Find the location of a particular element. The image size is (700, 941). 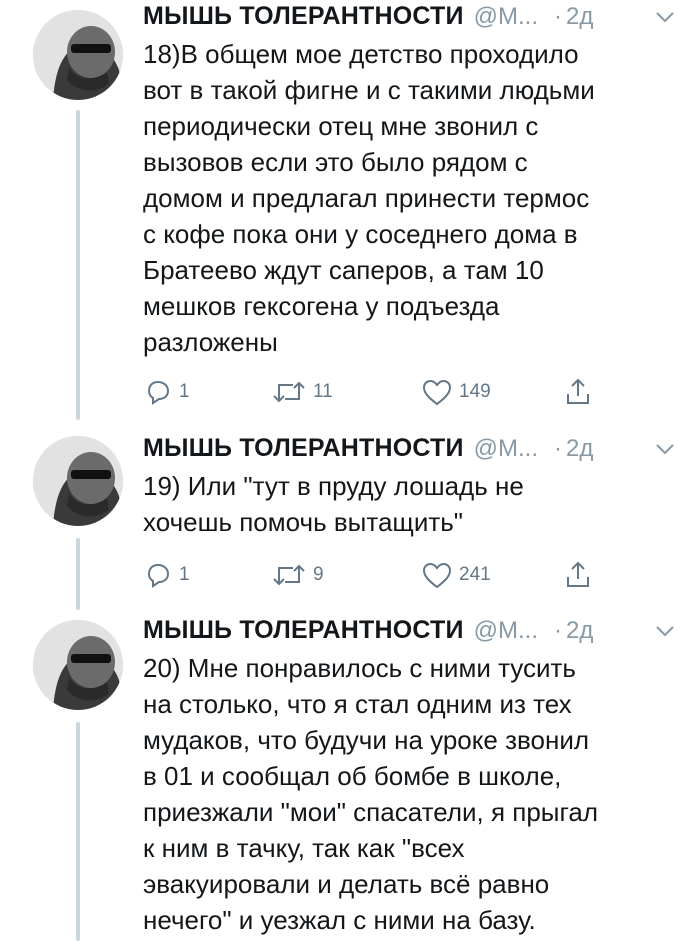

tweet-actions: 1 11 149 is located at coordinates (373, 392).